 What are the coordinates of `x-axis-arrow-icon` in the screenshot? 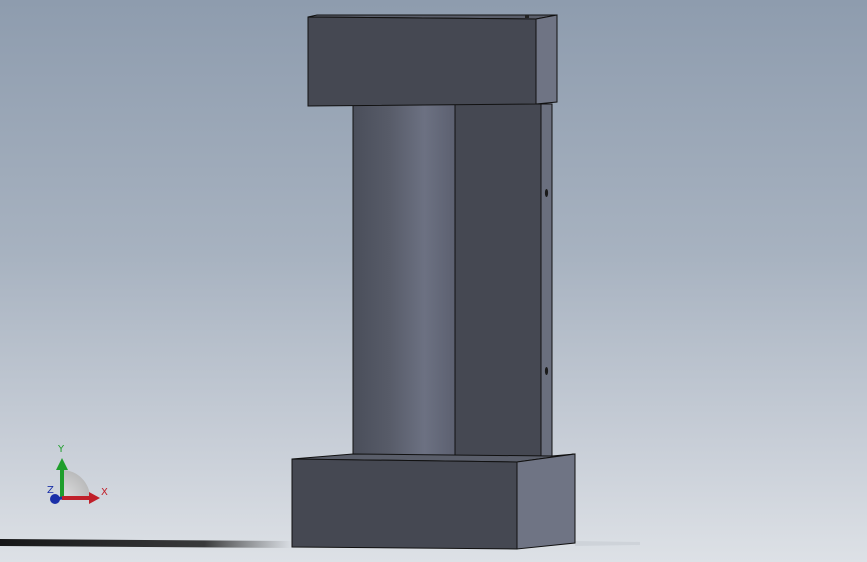 It's located at (94, 498).